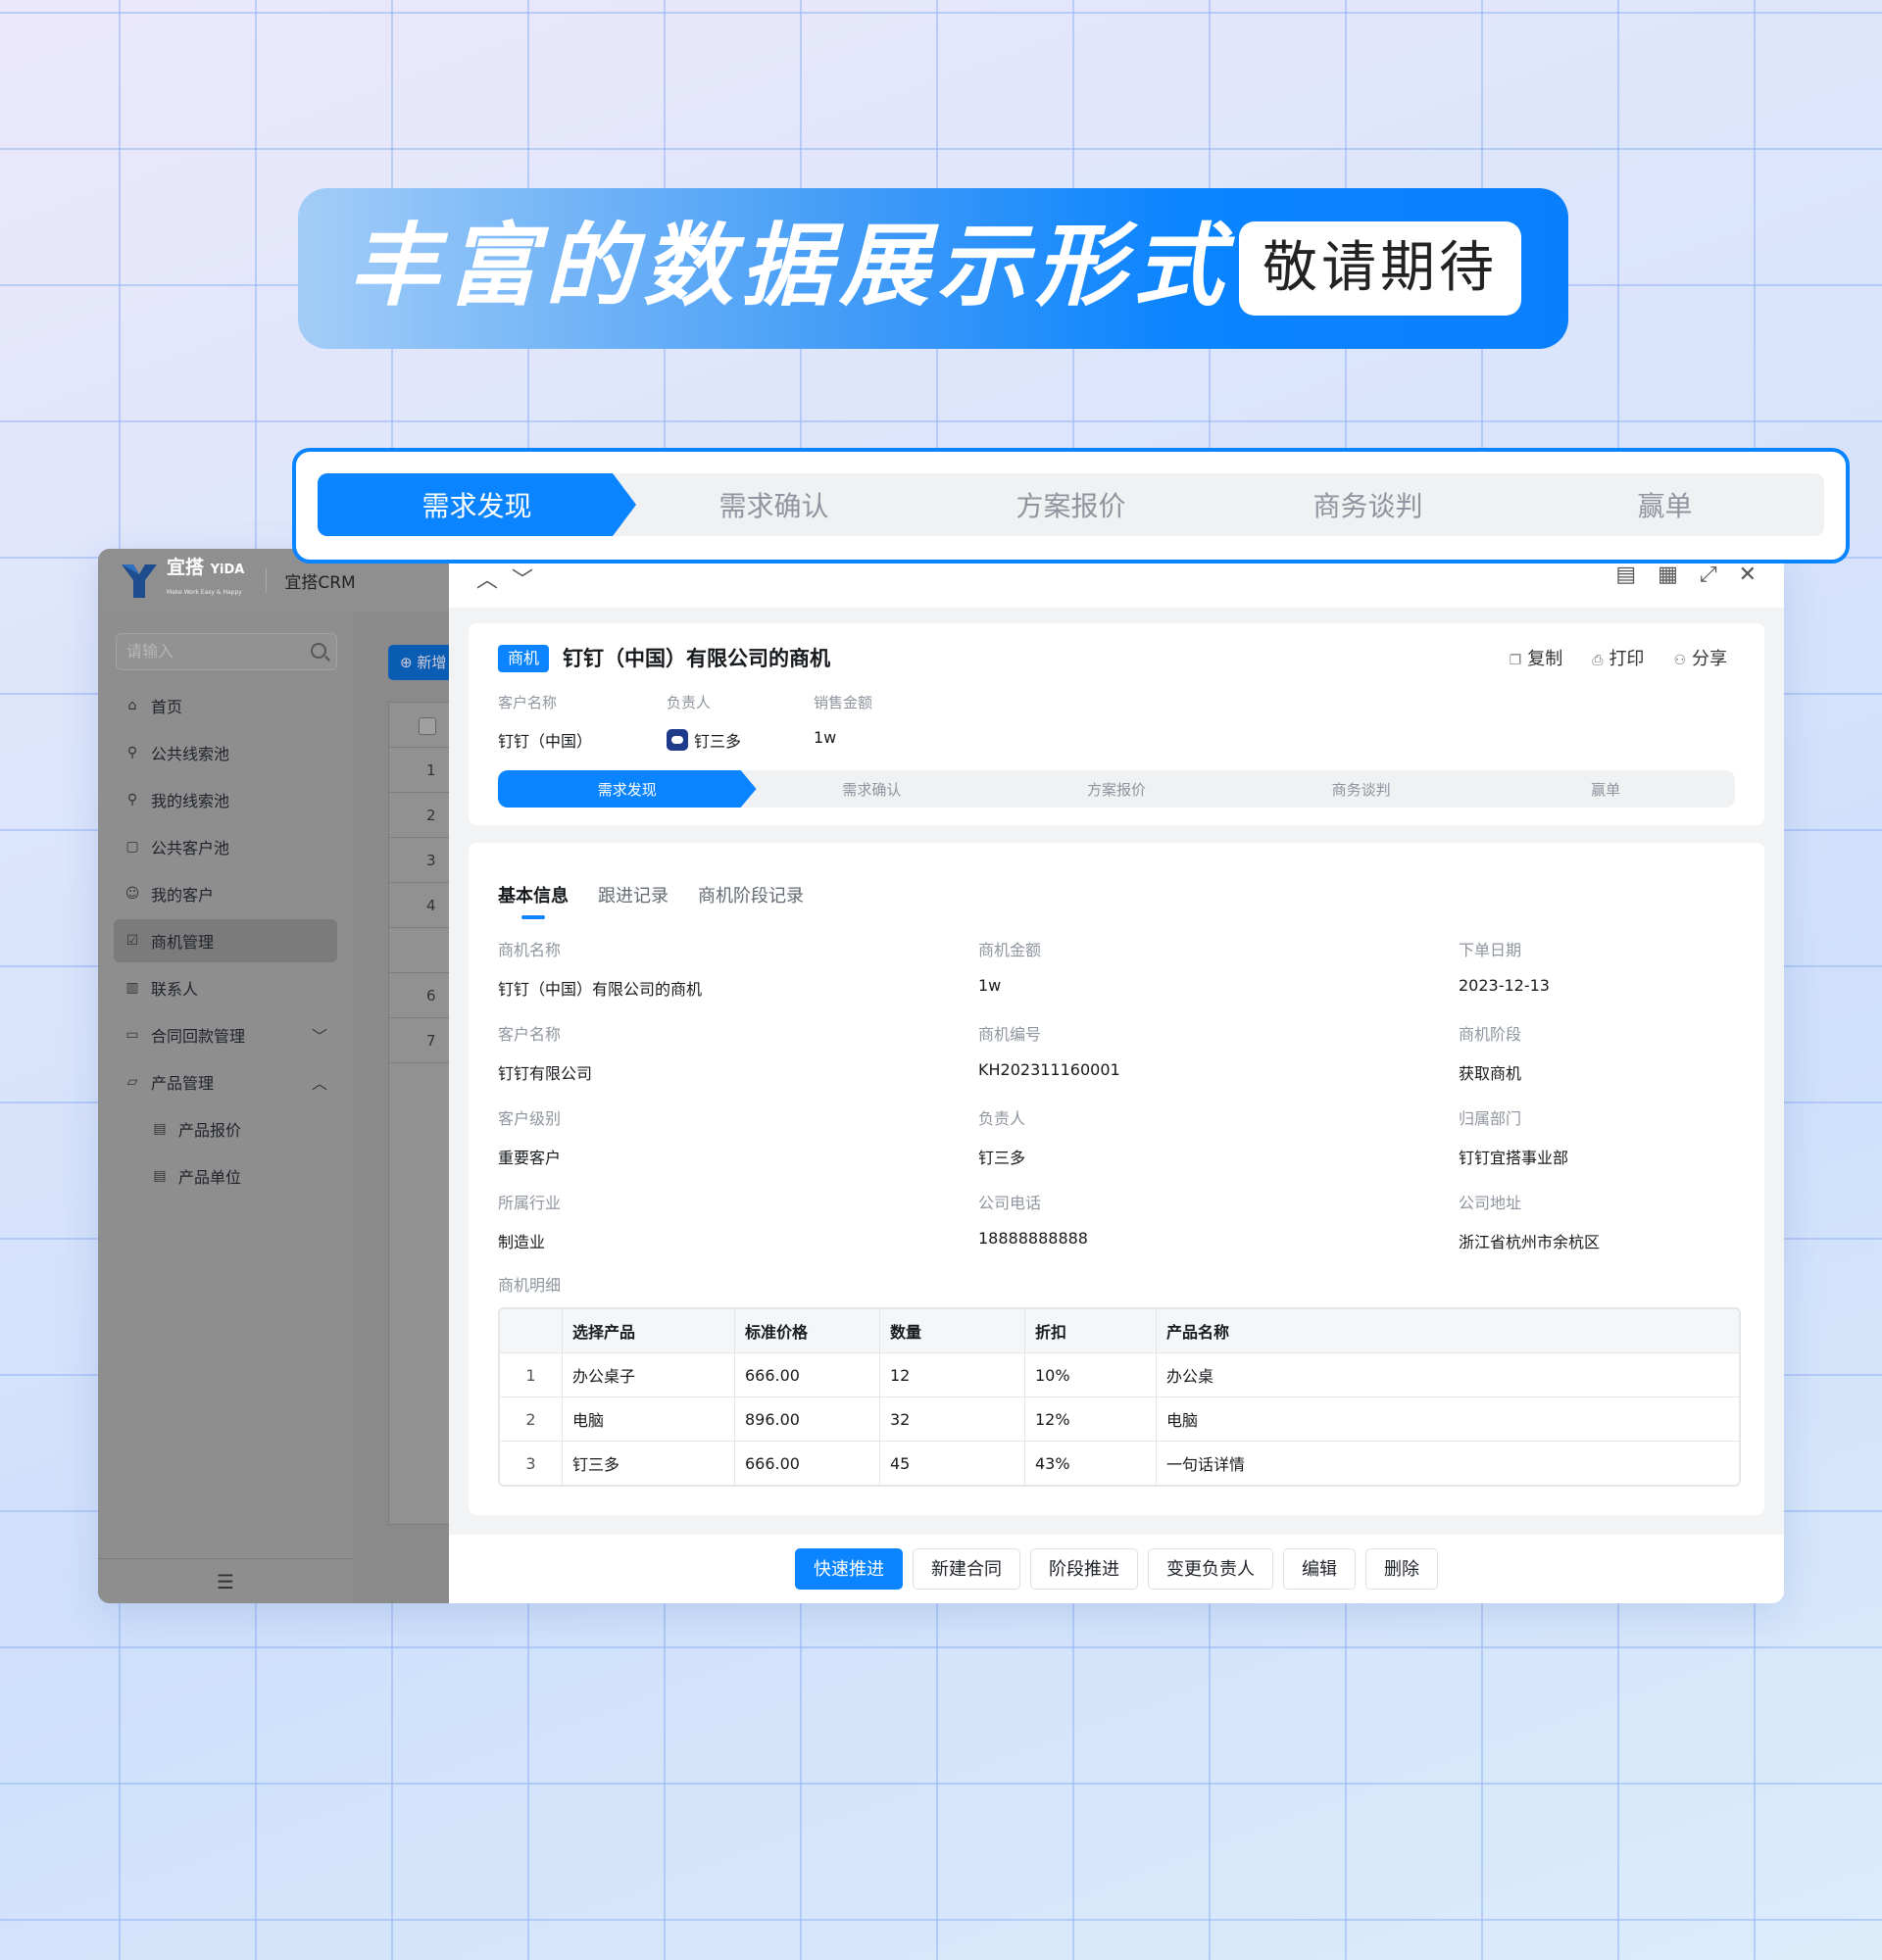 This screenshot has height=1960, width=1882. What do you see at coordinates (1210, 1569) in the screenshot?
I see `change-owner-button: 变更负责人` at bounding box center [1210, 1569].